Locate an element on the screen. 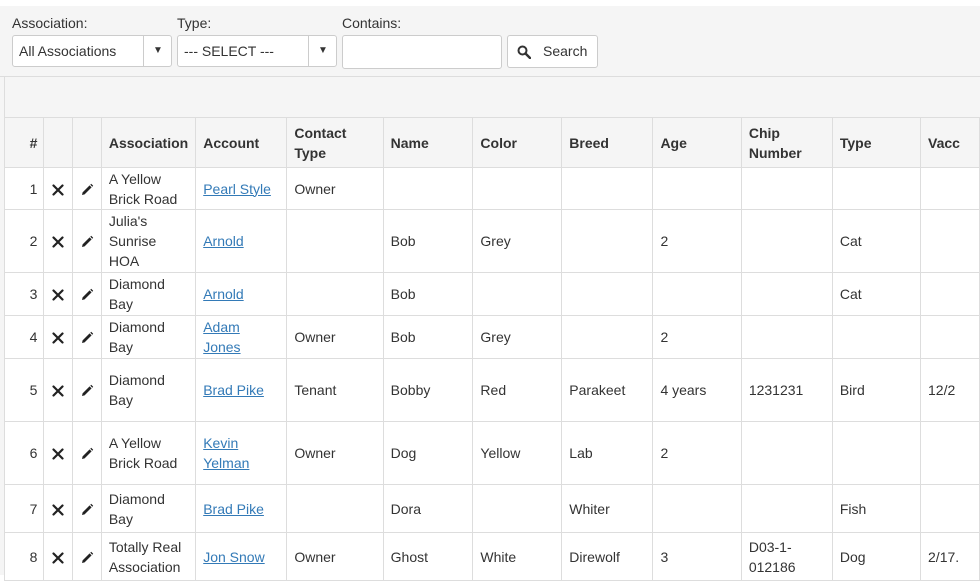  cell-row-number: 4 is located at coordinates (24, 337).